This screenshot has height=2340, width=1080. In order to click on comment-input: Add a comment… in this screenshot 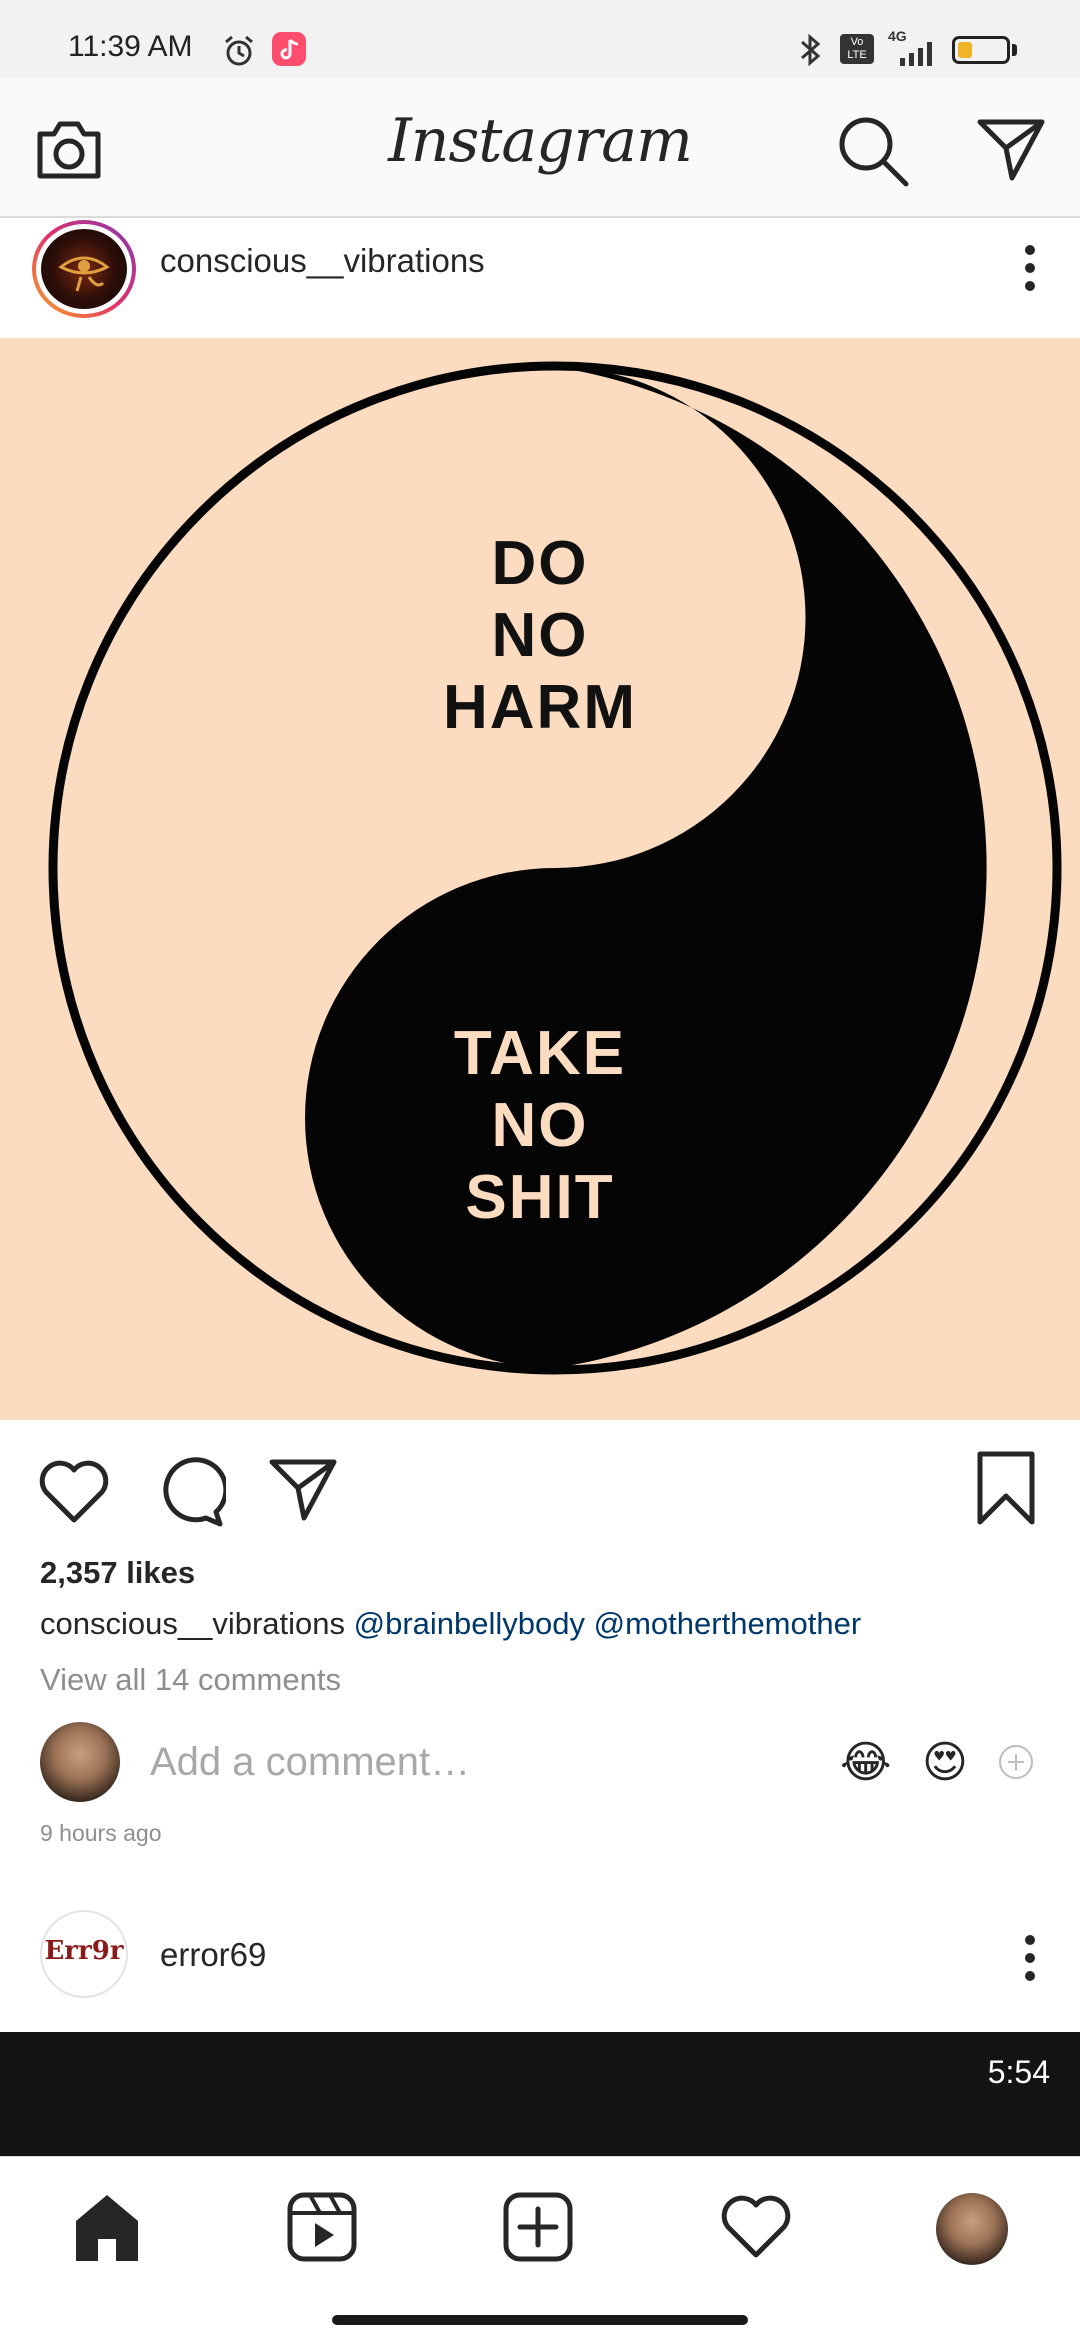, I will do `click(310, 1762)`.